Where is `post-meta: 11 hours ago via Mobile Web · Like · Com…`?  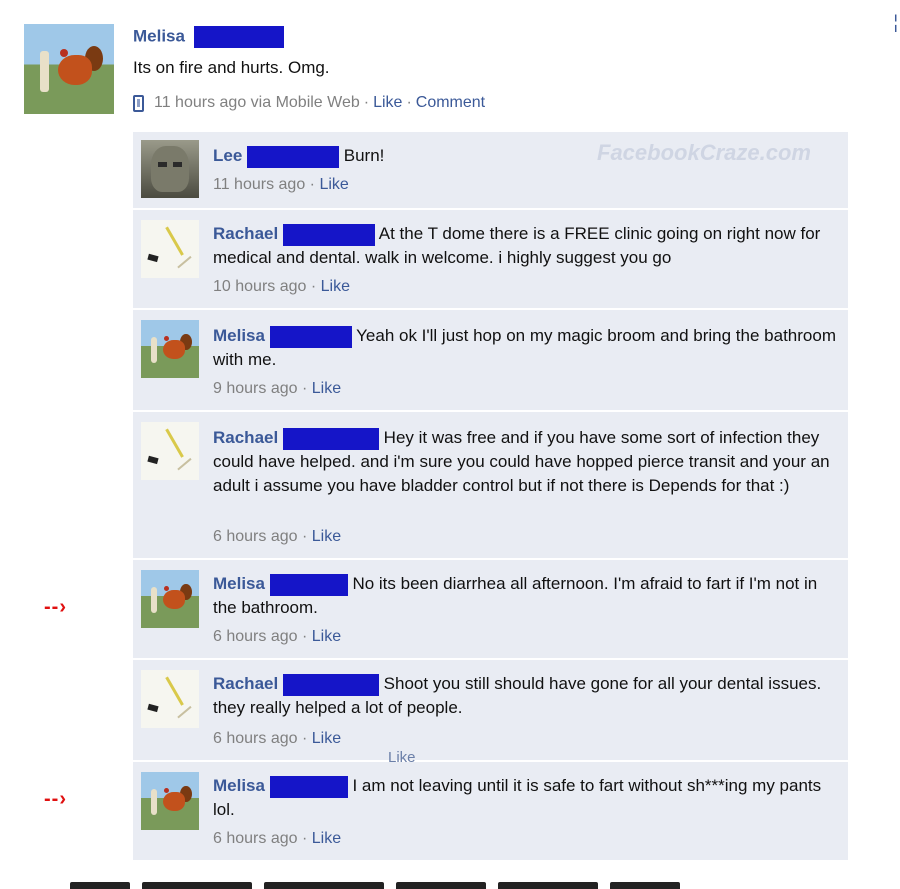
post-meta: 11 hours ago via Mobile Web · Like · Com… is located at coordinates (309, 103).